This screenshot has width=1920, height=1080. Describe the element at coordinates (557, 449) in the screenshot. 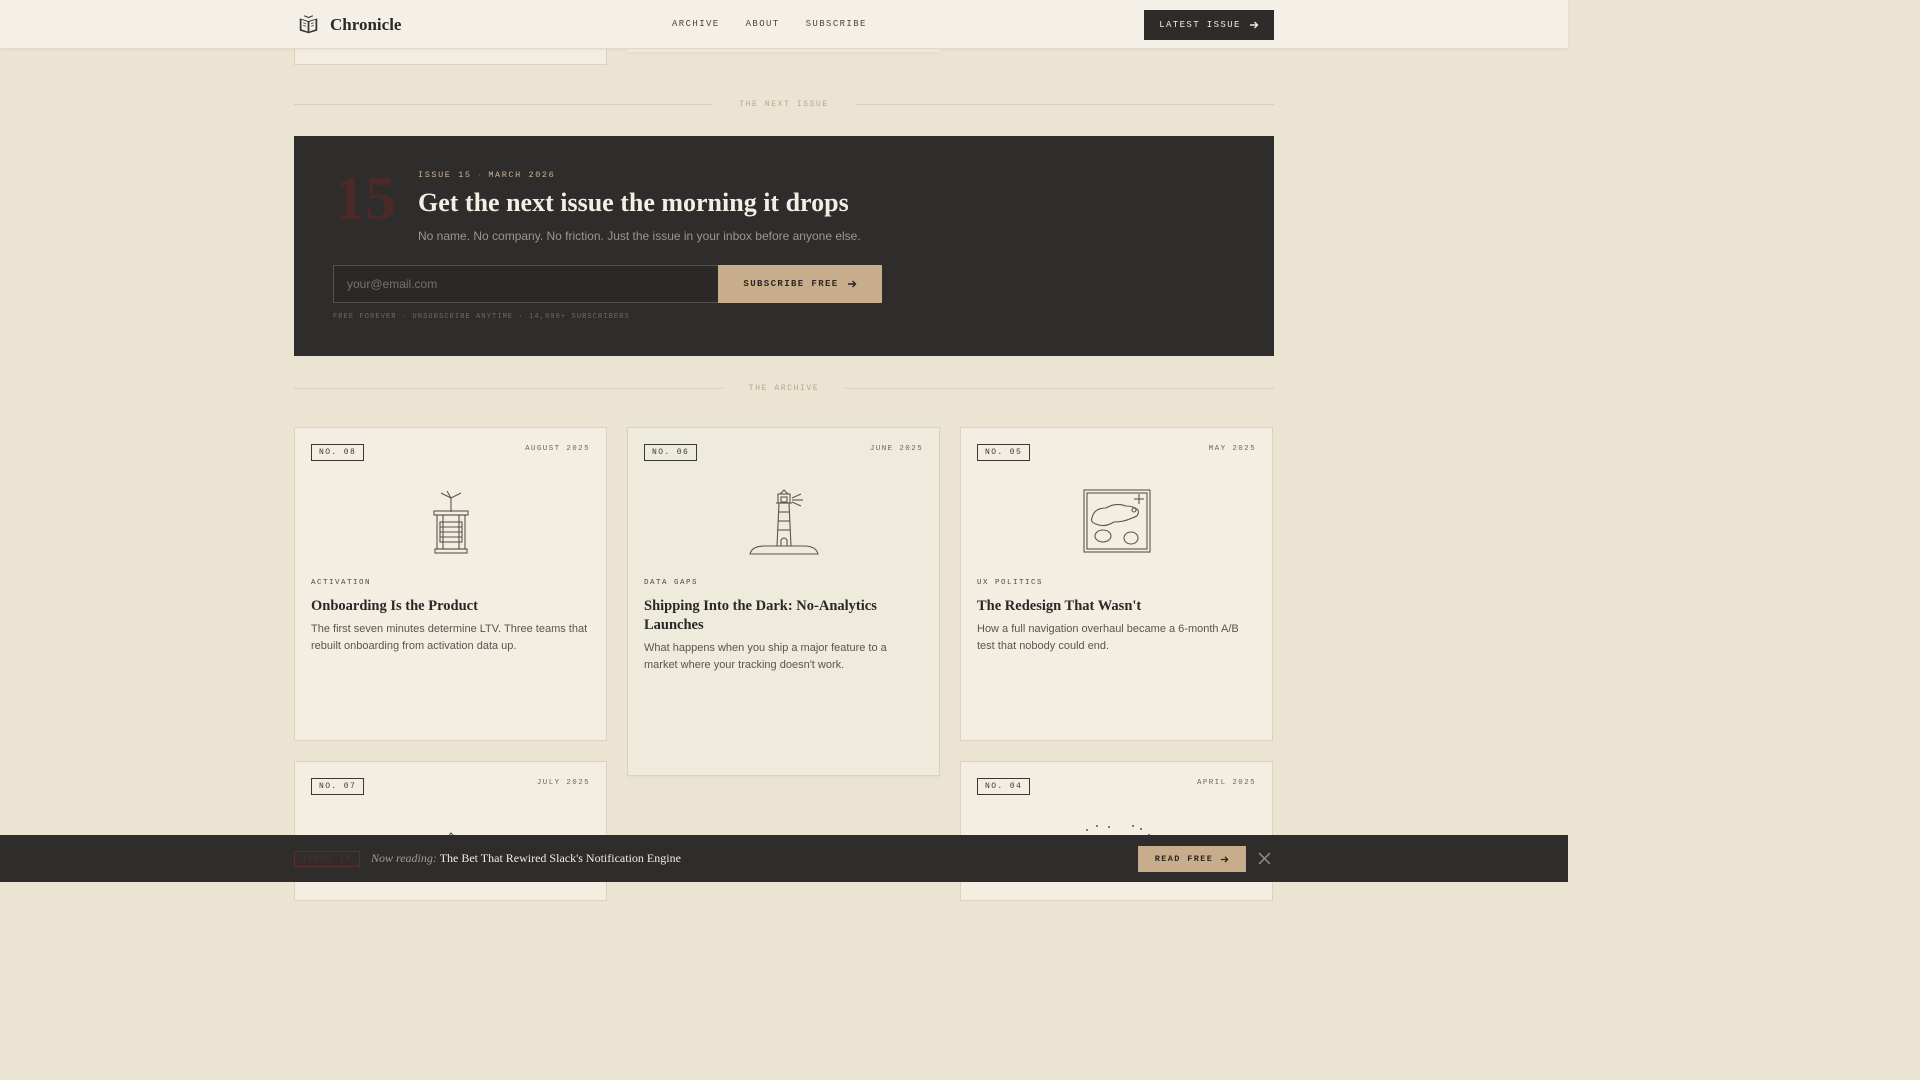

I see `issue-date: AUGUST 2025` at that location.